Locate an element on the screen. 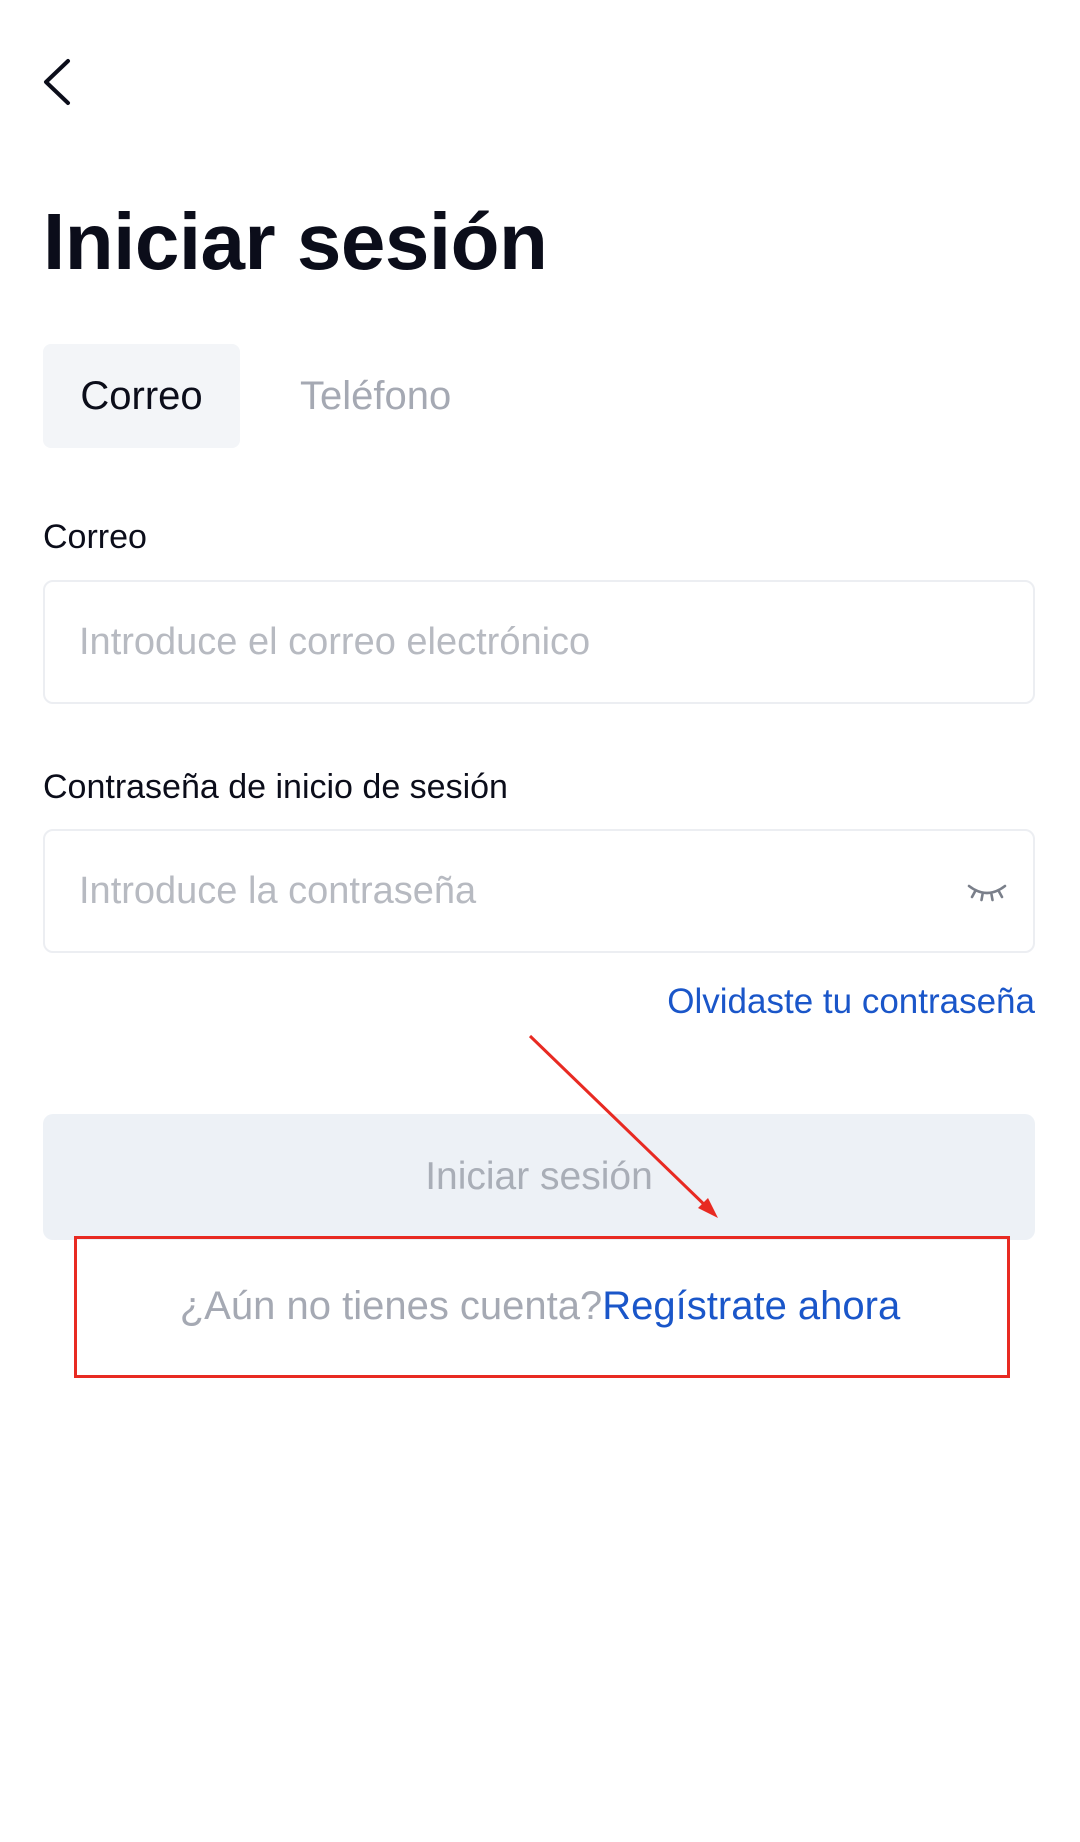 This screenshot has height=1842, width=1080. password-field-container is located at coordinates (539, 891).